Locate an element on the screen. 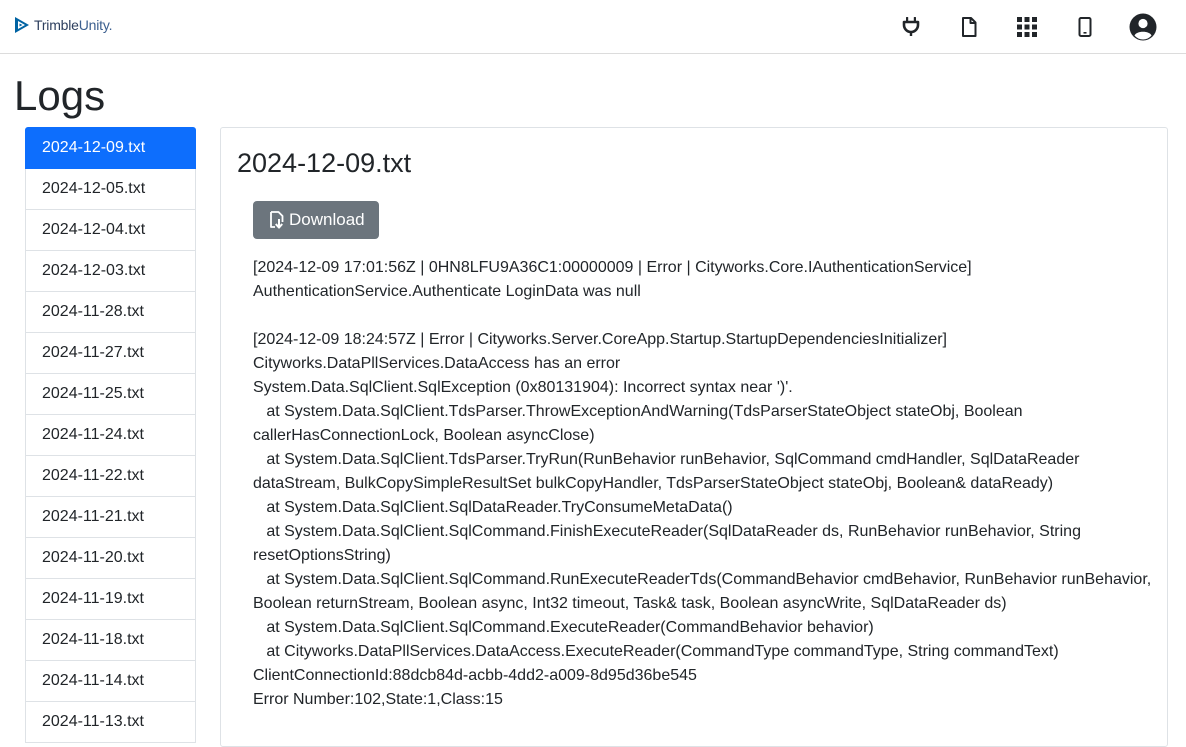 The height and width of the screenshot is (747, 1186). file-list-item: 2024-11-28.txt is located at coordinates (110, 312).